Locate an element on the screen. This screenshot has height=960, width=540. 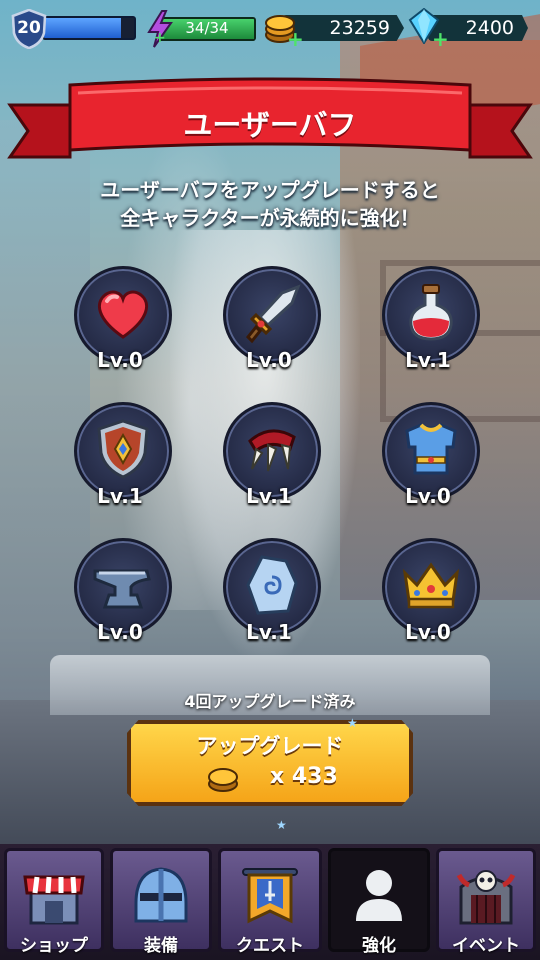
nav-equipment: 装備 is located at coordinates (161, 902).